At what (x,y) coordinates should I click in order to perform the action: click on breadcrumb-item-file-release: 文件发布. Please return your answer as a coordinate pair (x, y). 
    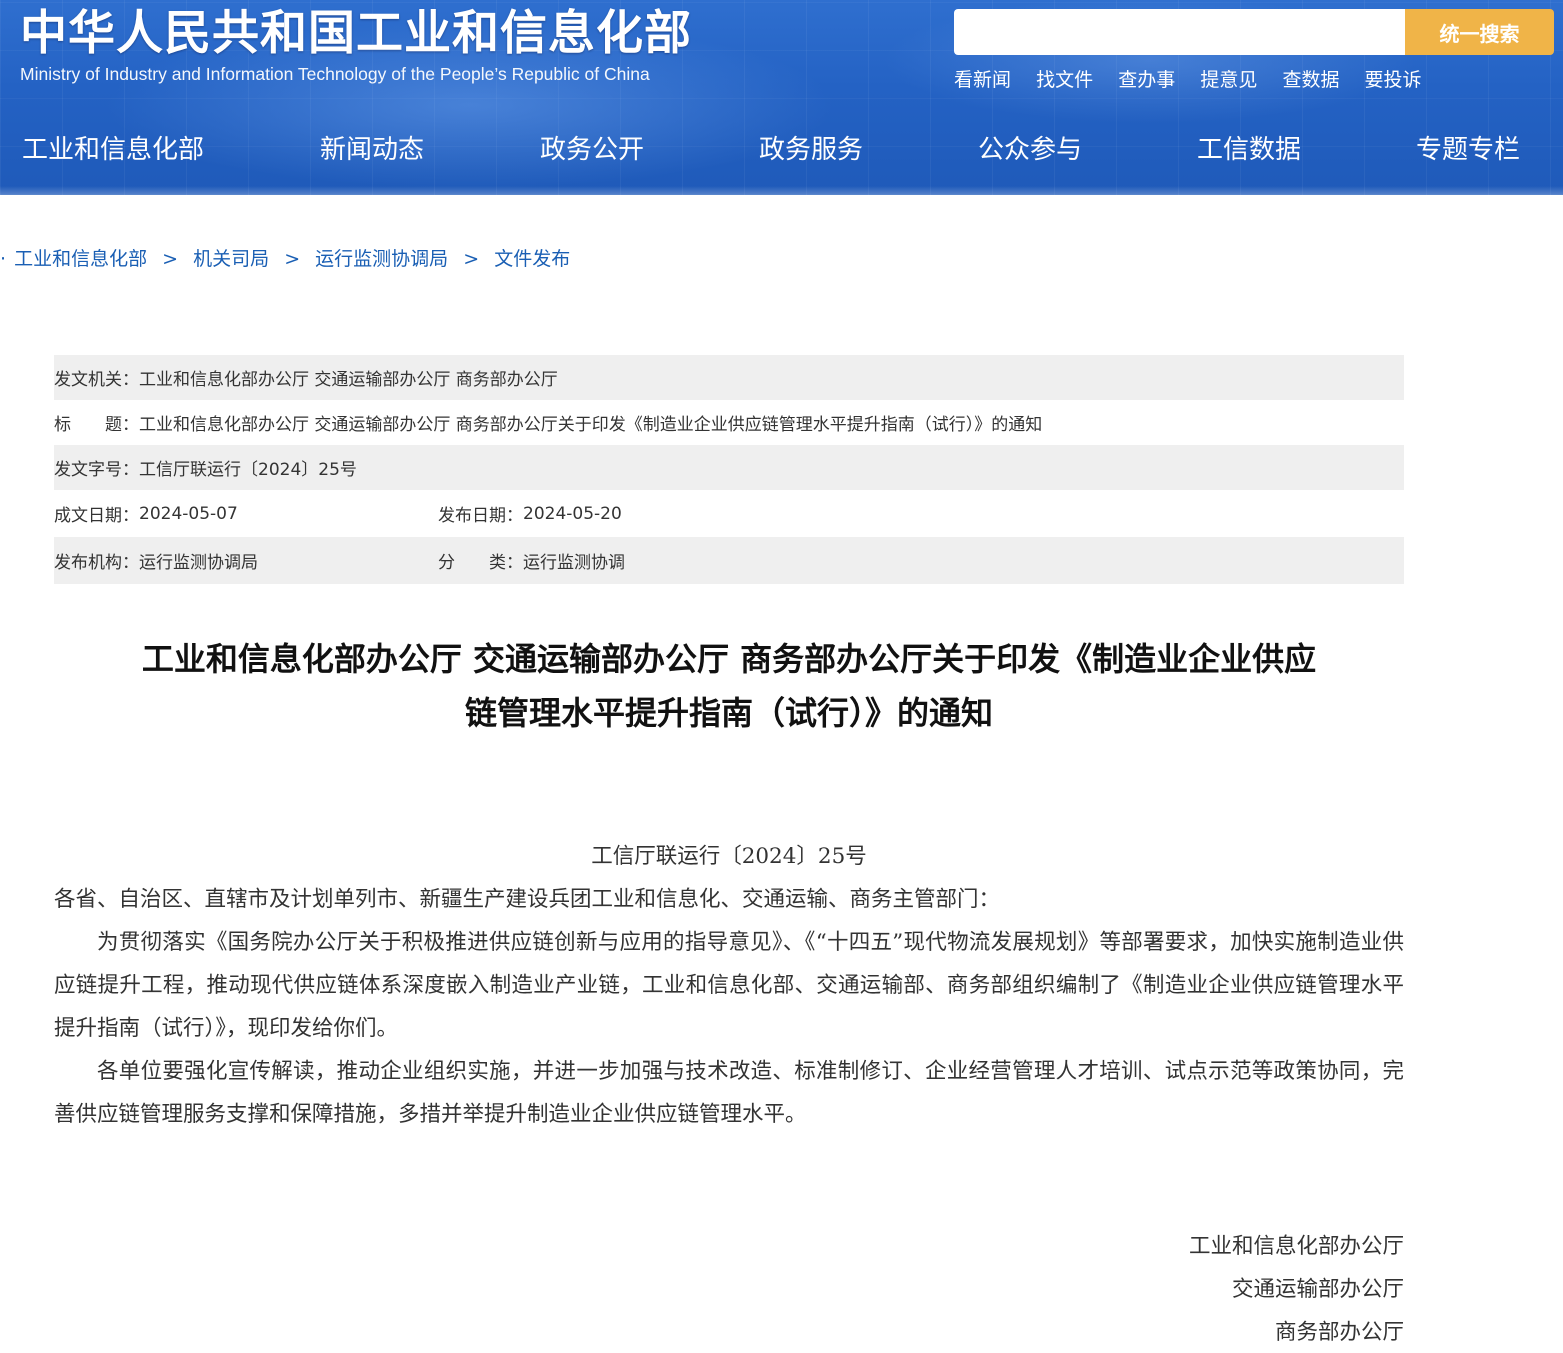
    Looking at the image, I should click on (532, 259).